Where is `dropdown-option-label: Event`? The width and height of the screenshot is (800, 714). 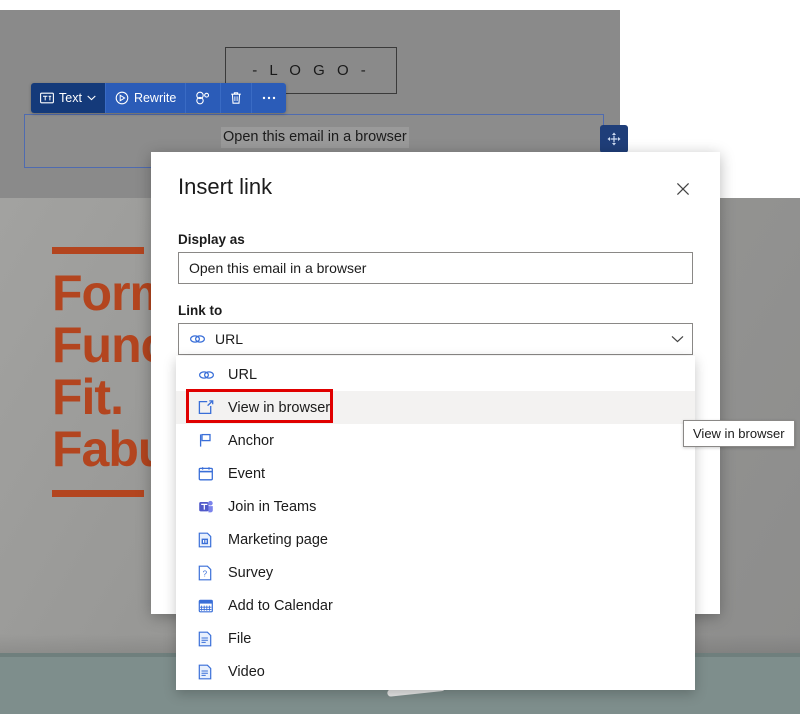
dropdown-option-label: Event is located at coordinates (247, 473).